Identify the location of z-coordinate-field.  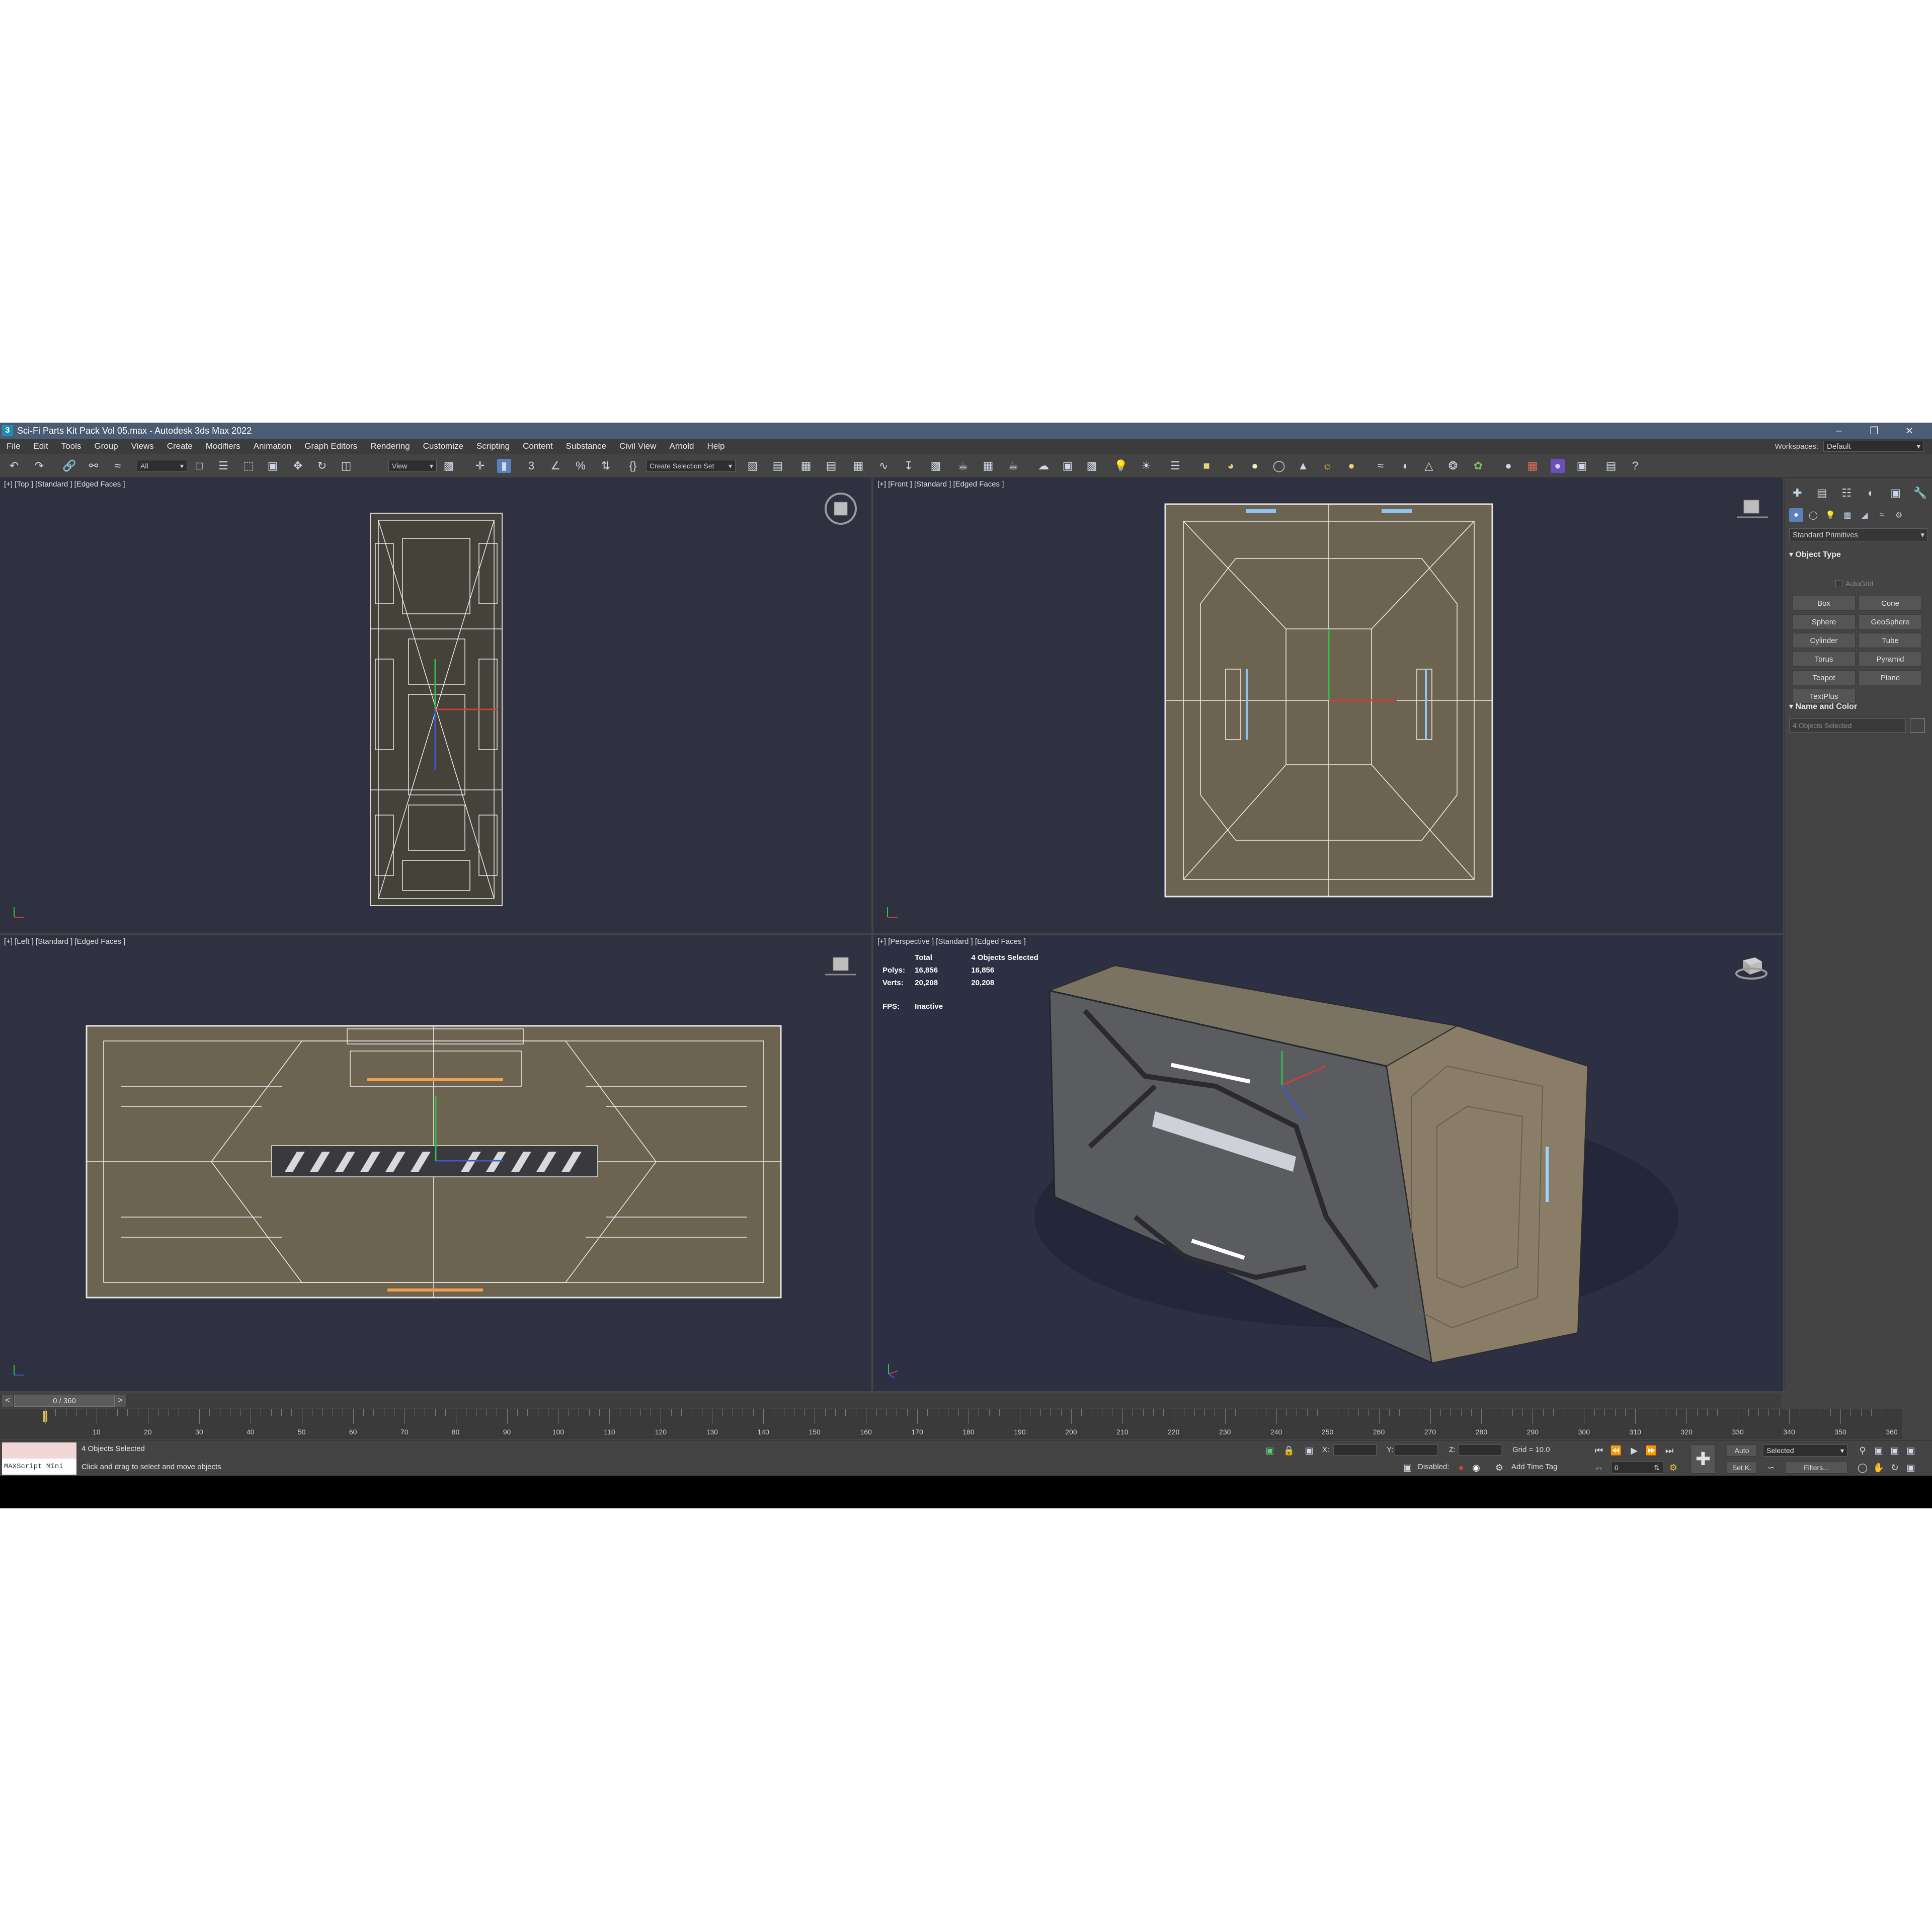
(1480, 1450).